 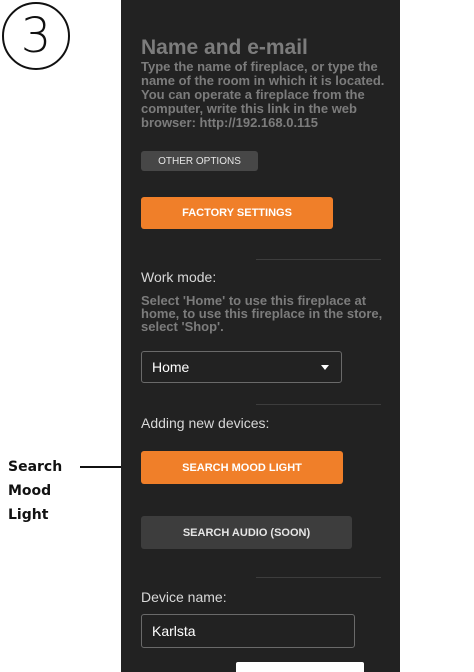 What do you see at coordinates (300, 667) in the screenshot?
I see `bottom-bar` at bounding box center [300, 667].